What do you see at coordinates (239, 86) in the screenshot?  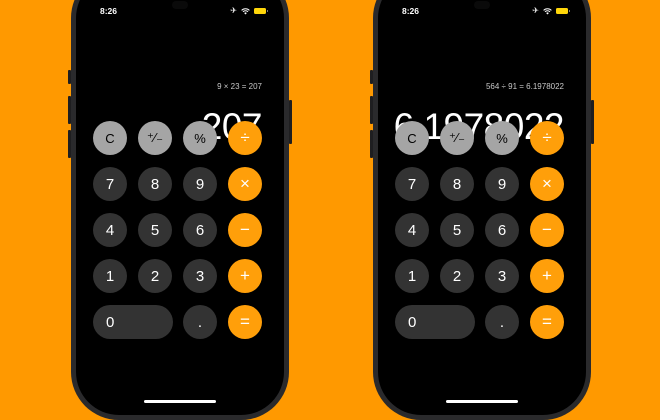 I see `calculation-history: 9 × 23 = 207` at bounding box center [239, 86].